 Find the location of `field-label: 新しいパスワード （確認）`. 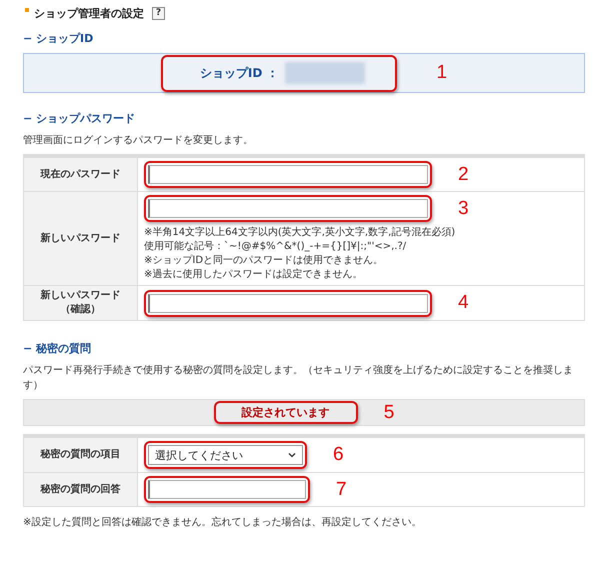

field-label: 新しいパスワード （確認） is located at coordinates (80, 302).